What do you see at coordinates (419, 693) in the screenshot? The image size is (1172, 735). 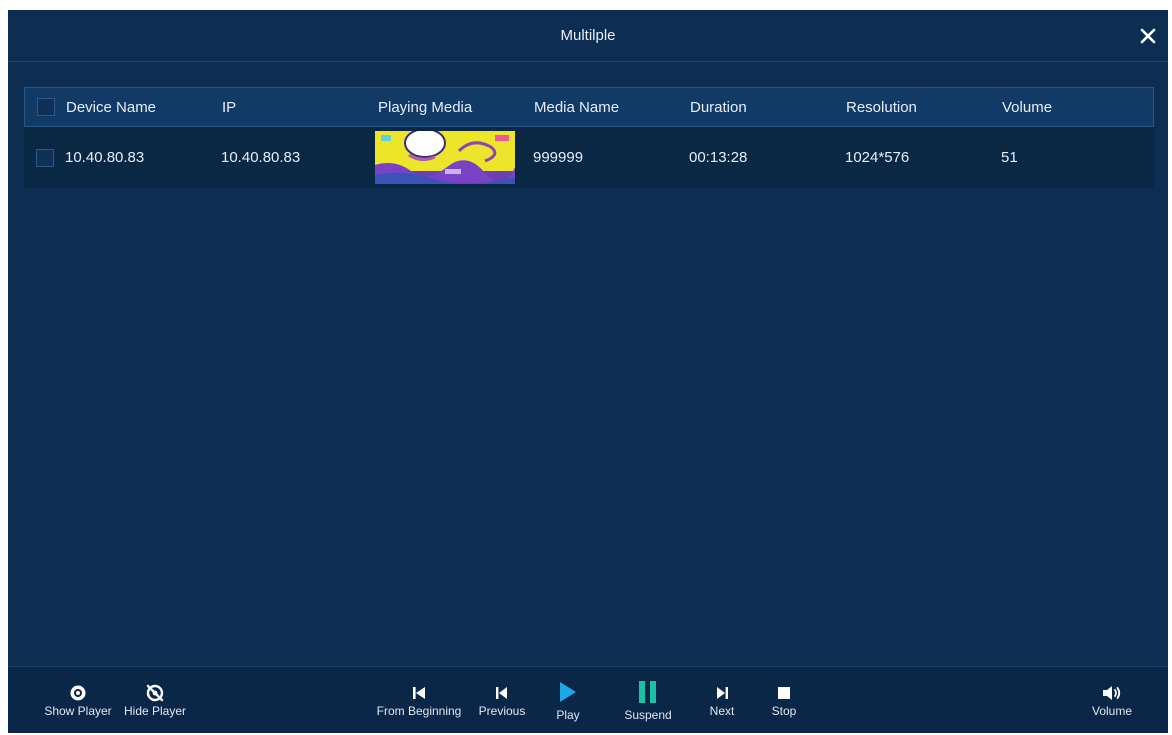 I see `skip-to-start-icon` at bounding box center [419, 693].